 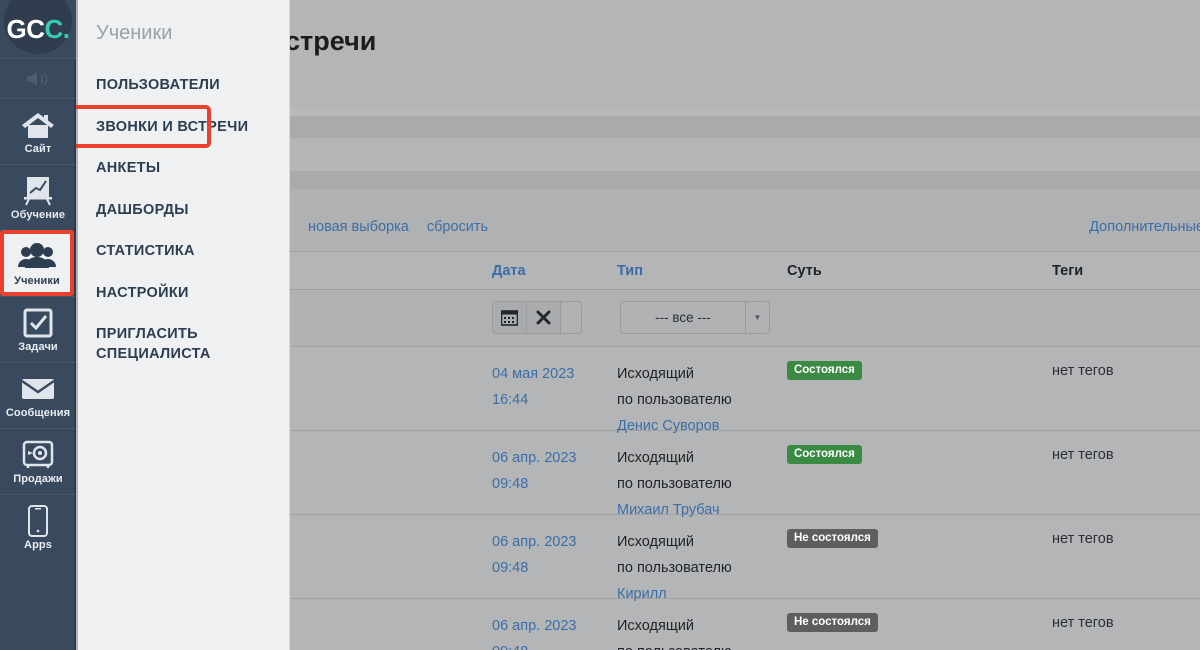 I want to click on rail-item-tasks: Задачи, so click(x=38, y=329).